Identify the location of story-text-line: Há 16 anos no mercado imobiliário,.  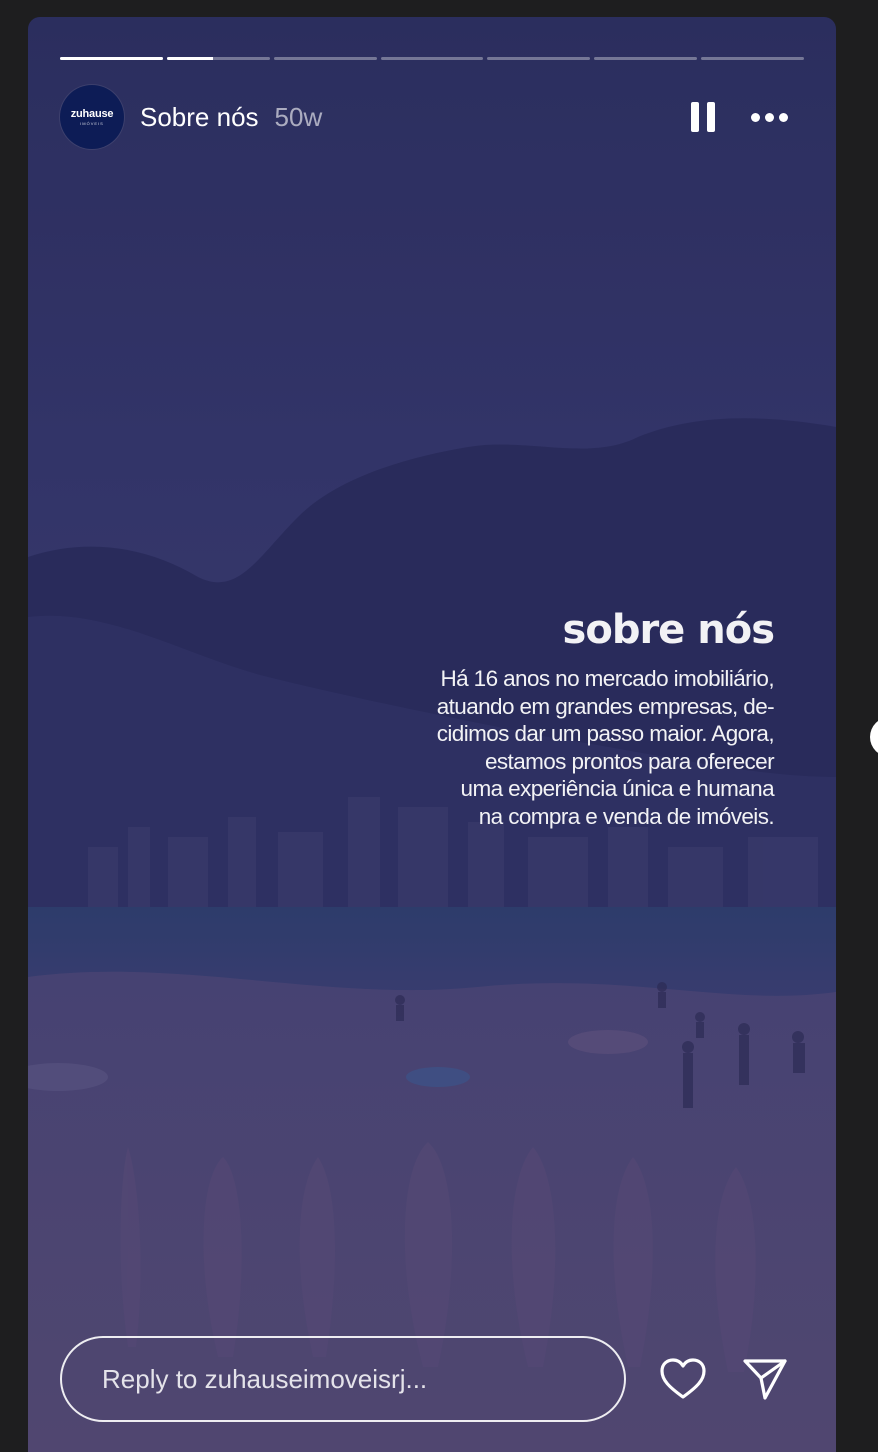
(607, 678).